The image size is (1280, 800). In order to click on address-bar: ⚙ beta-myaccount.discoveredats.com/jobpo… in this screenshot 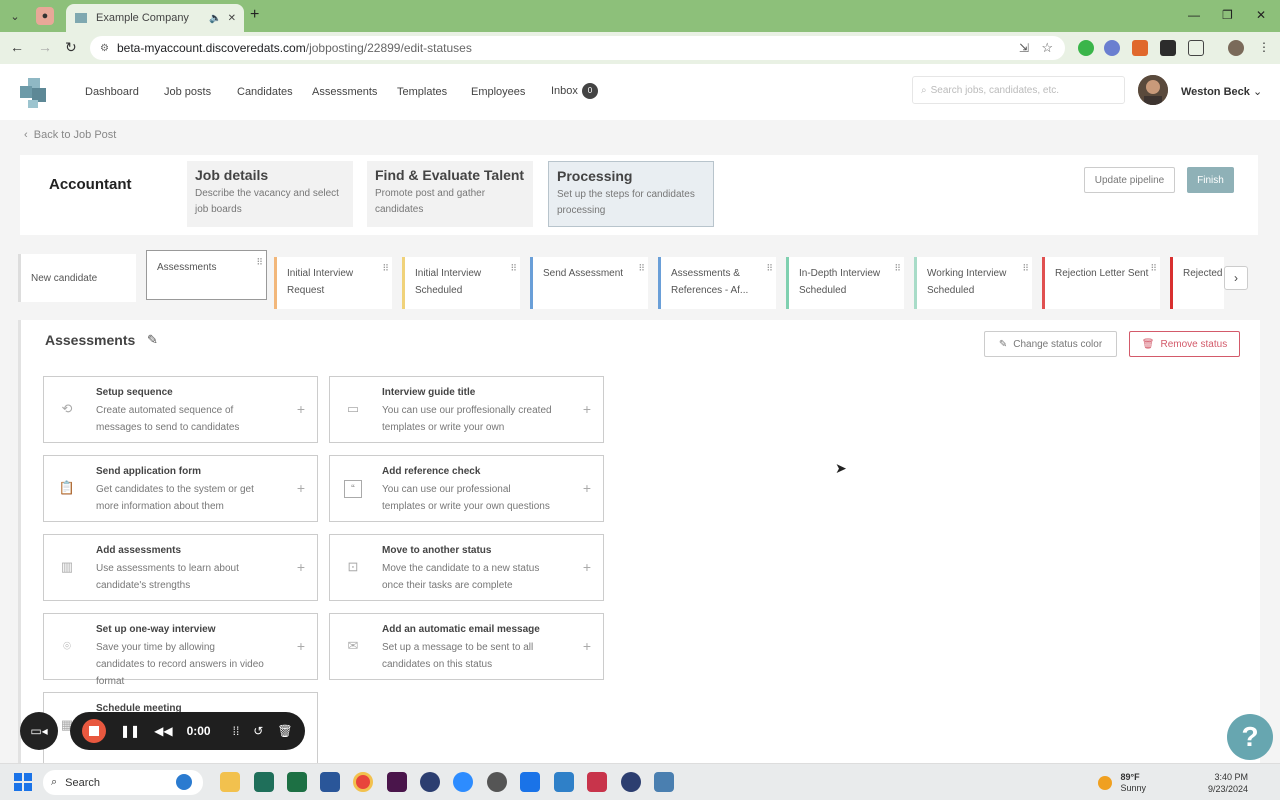, I will do `click(577, 48)`.